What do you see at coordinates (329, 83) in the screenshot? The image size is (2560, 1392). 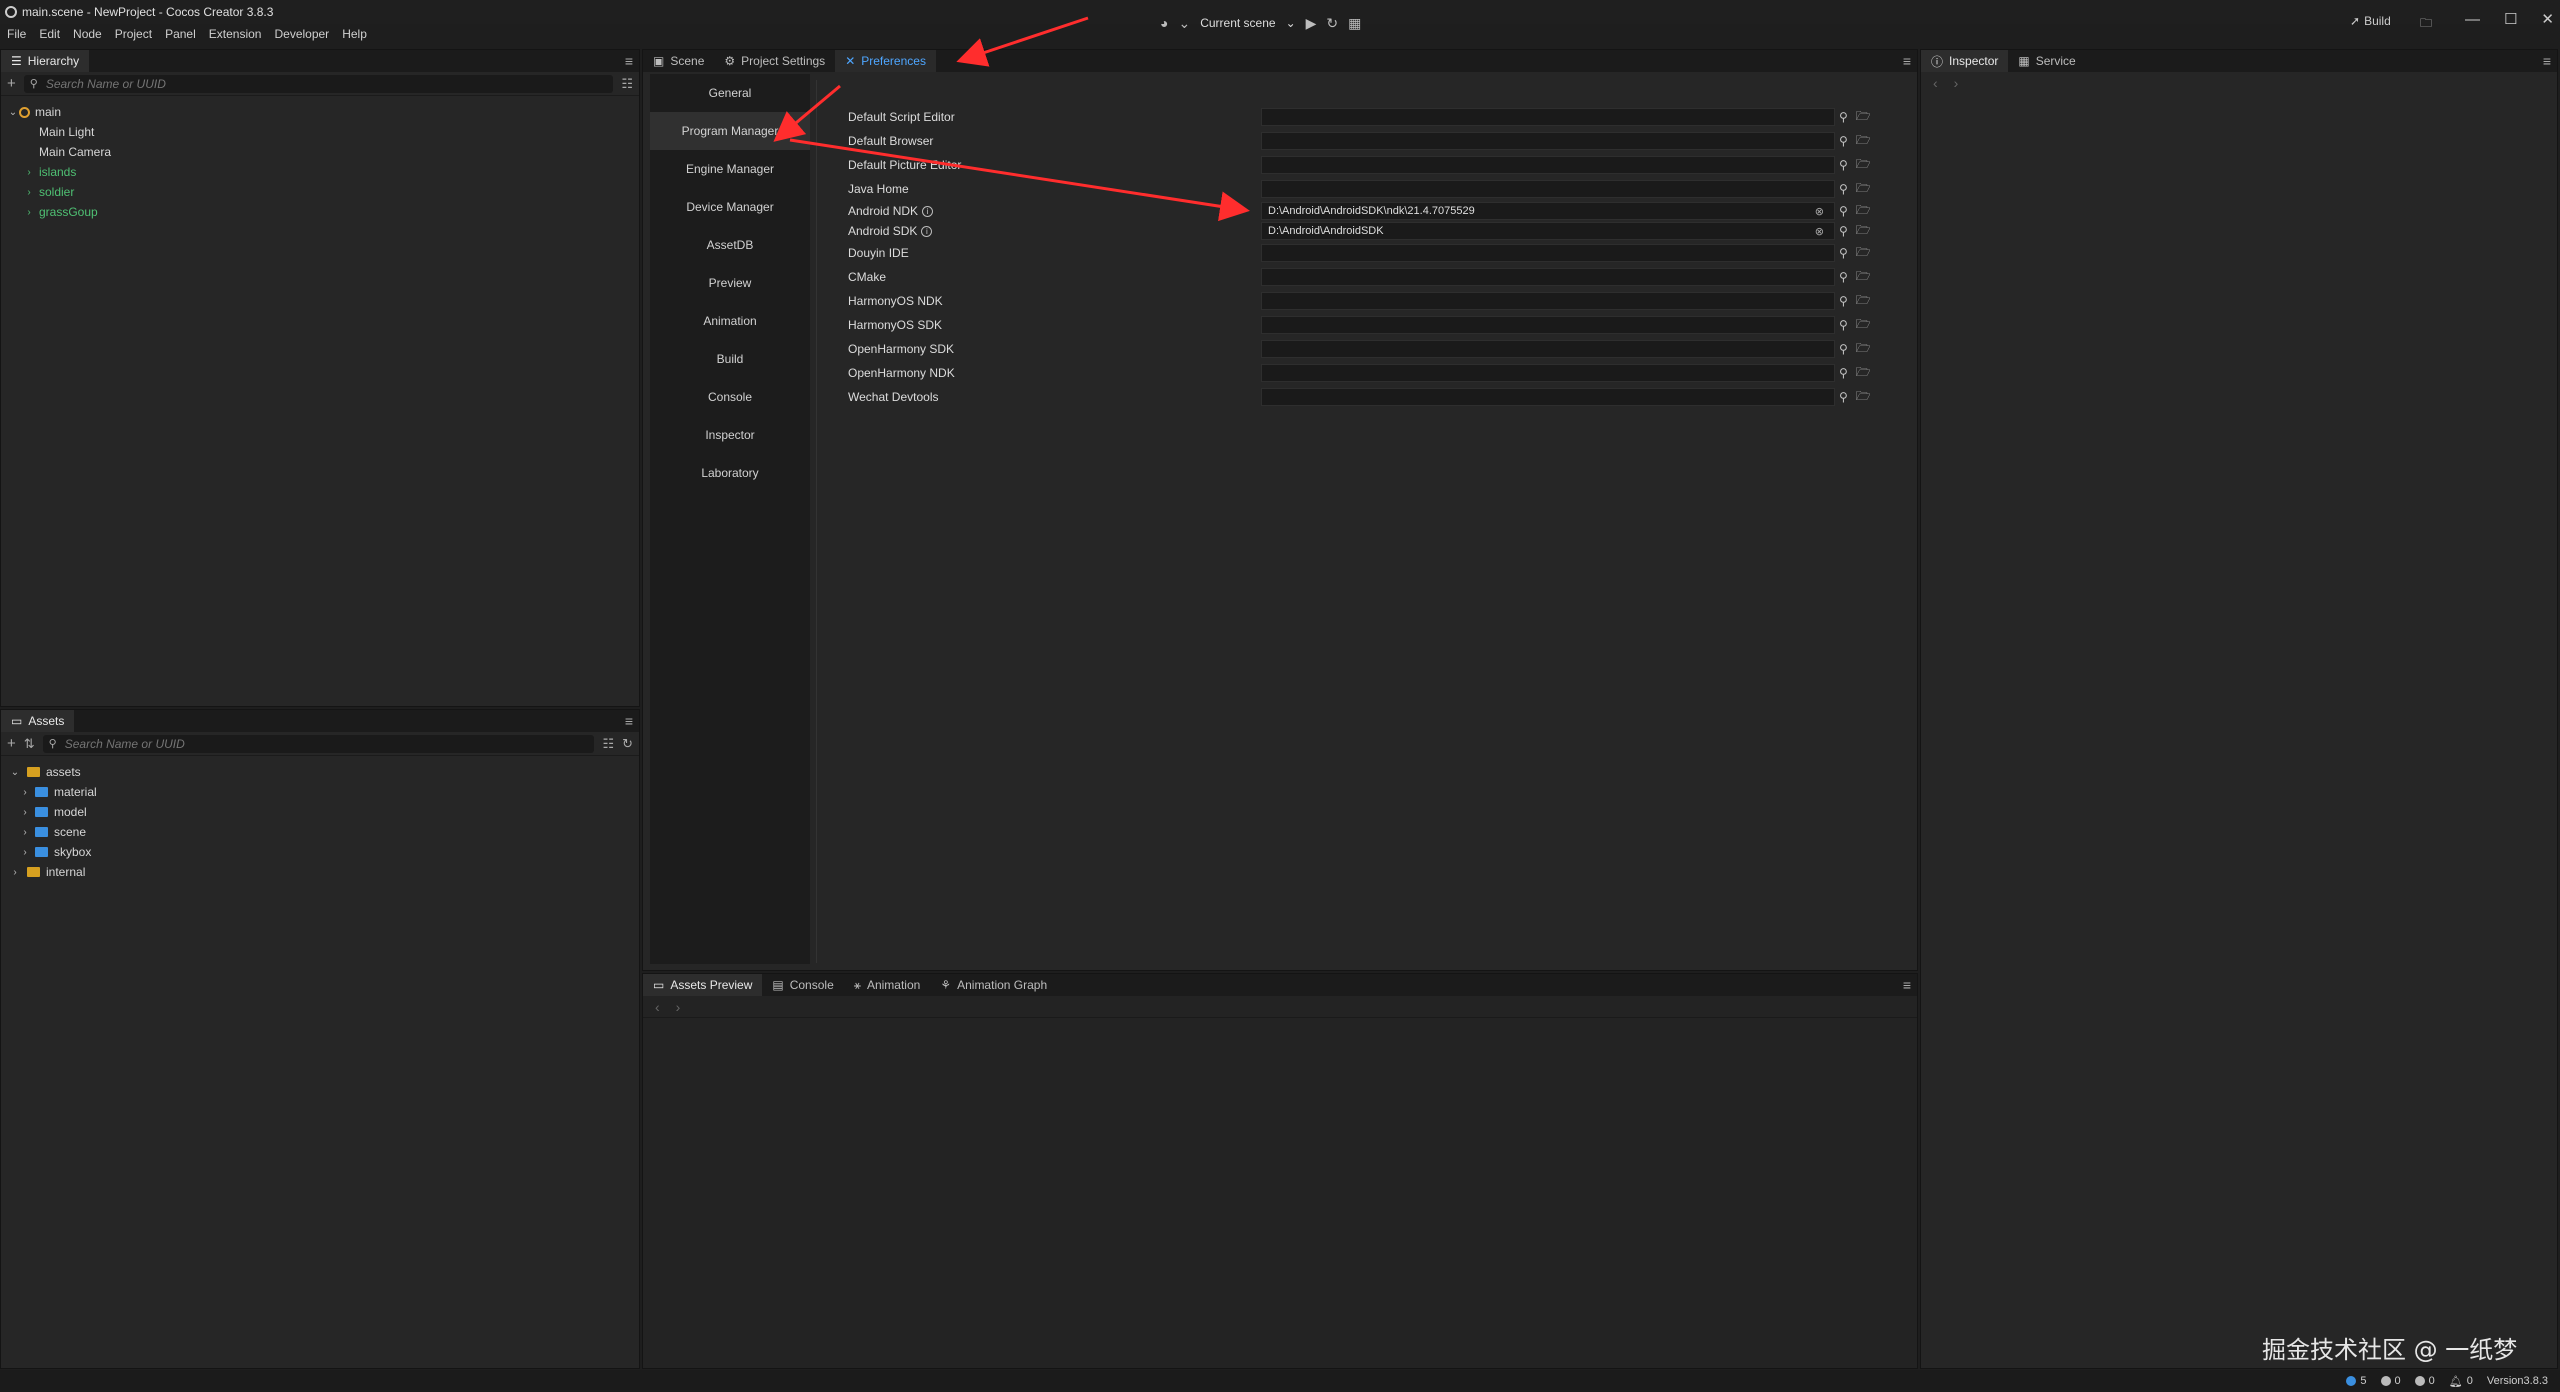 I see `hierarchy-search-input` at bounding box center [329, 83].